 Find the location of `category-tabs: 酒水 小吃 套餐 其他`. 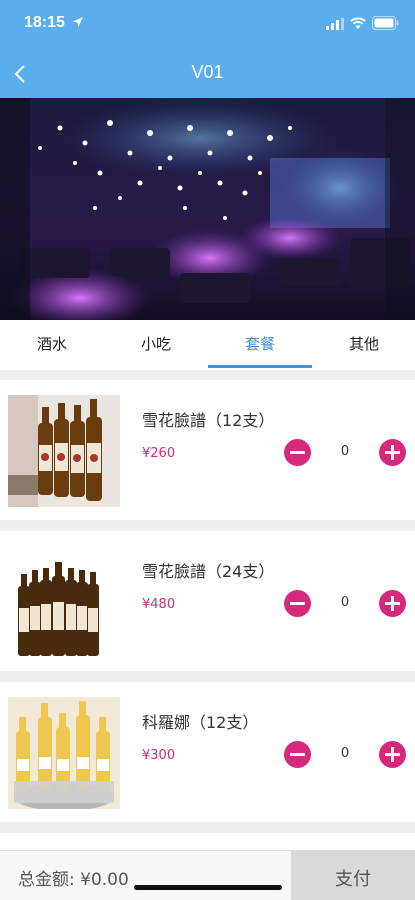

category-tabs: 酒水 小吃 套餐 其他 is located at coordinates (207, 345).